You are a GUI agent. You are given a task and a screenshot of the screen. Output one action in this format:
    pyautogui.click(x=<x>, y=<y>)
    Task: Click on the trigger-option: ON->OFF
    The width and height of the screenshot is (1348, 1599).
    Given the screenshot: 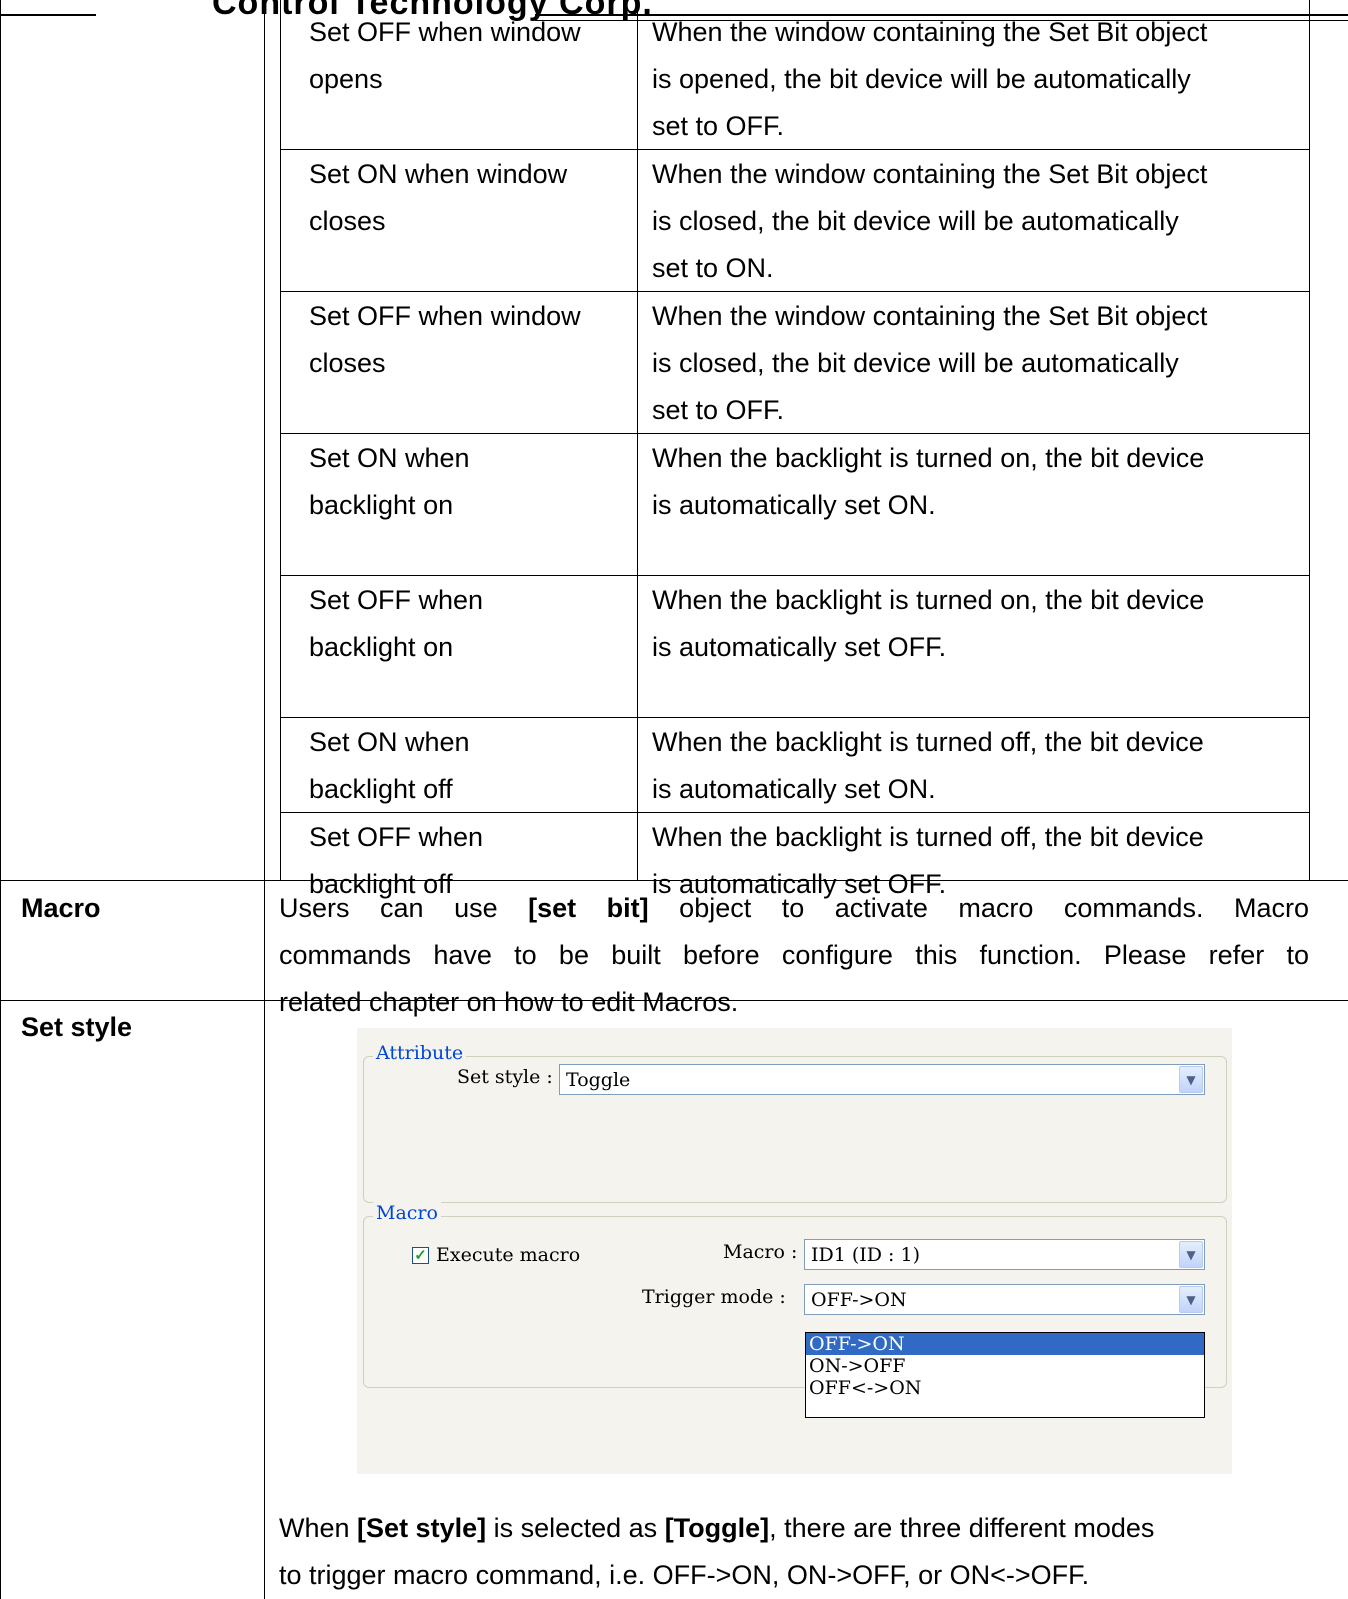 What is the action you would take?
    pyautogui.click(x=1005, y=1366)
    